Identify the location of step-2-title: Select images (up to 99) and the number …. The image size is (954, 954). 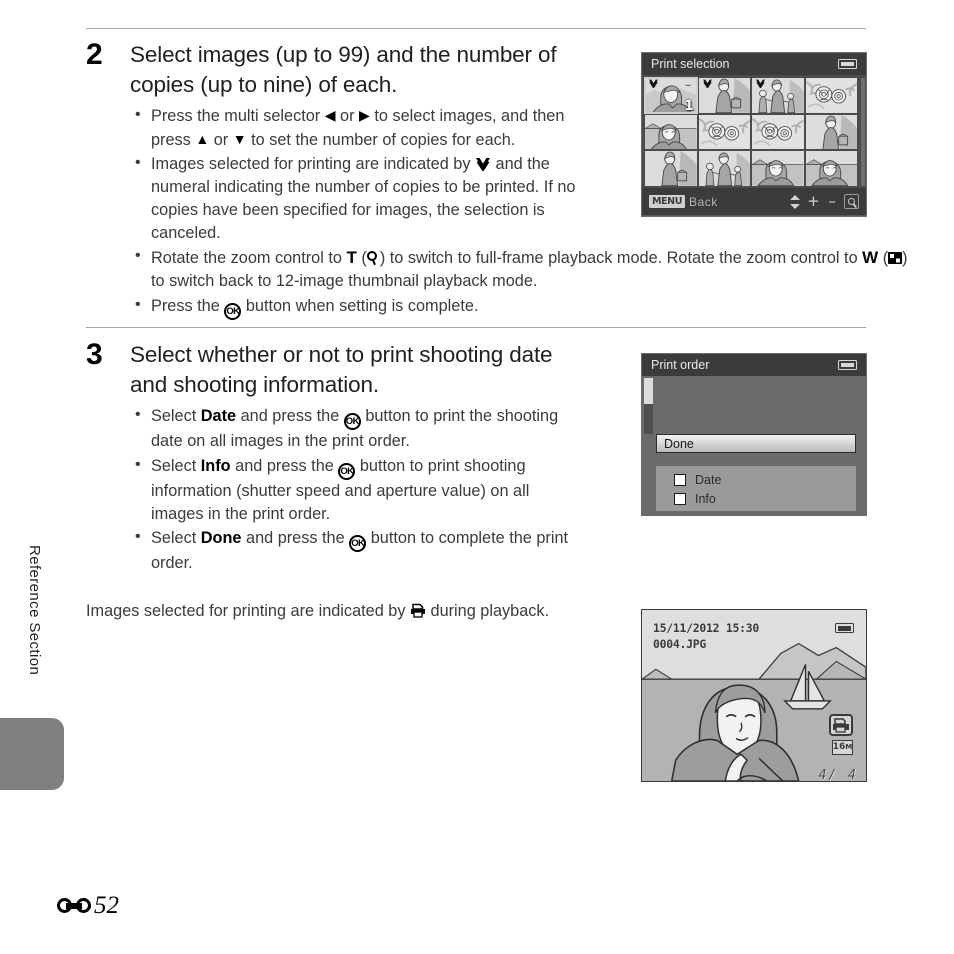
(343, 69).